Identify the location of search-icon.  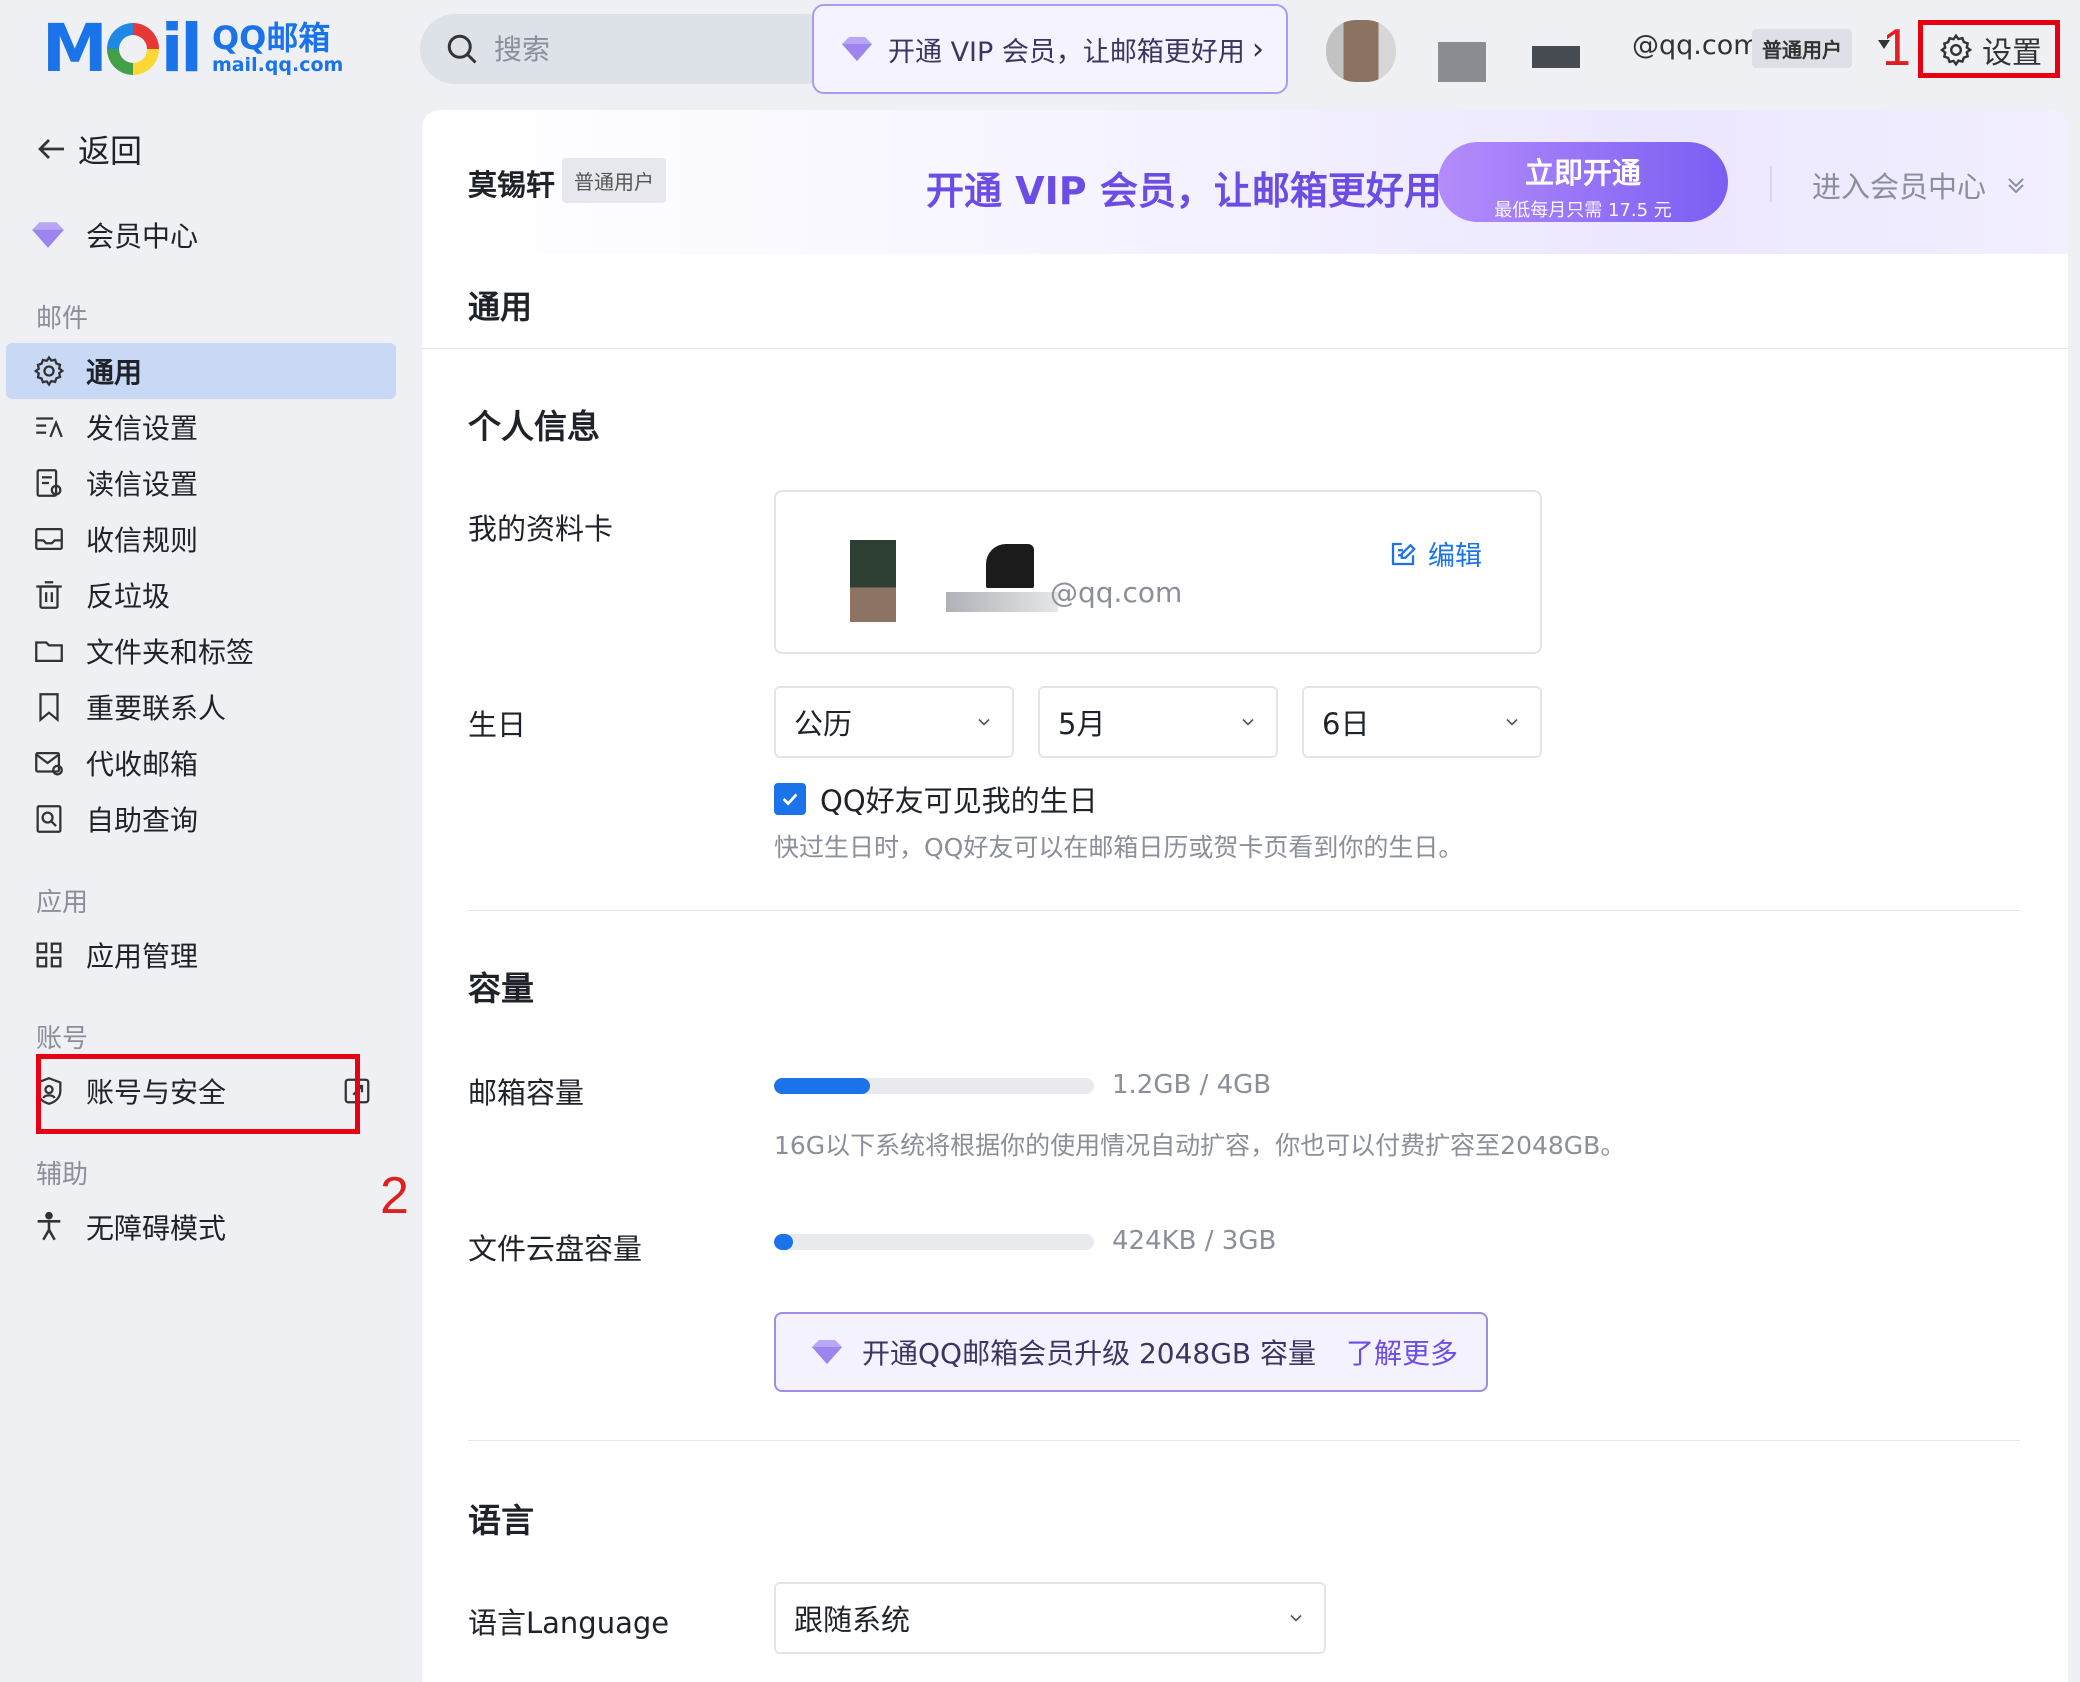
(462, 49).